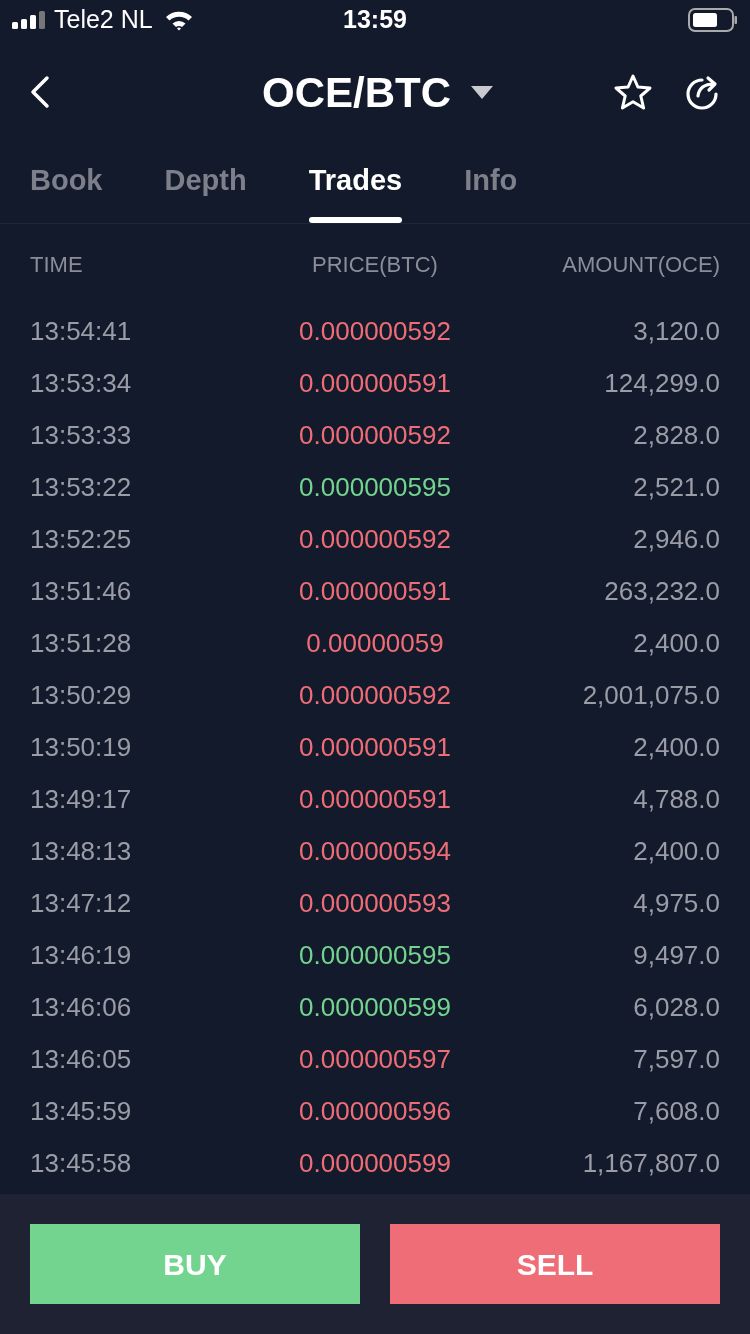 The height and width of the screenshot is (1334, 750). Describe the element at coordinates (676, 539) in the screenshot. I see `trade-amount: 2,946.0` at that location.